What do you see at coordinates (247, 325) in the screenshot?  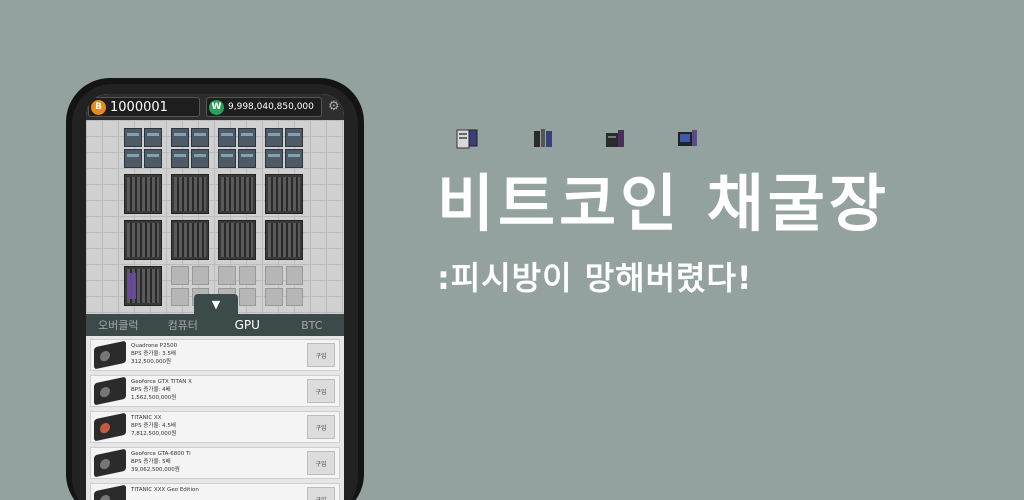 I see `tab-gpu: GPU` at bounding box center [247, 325].